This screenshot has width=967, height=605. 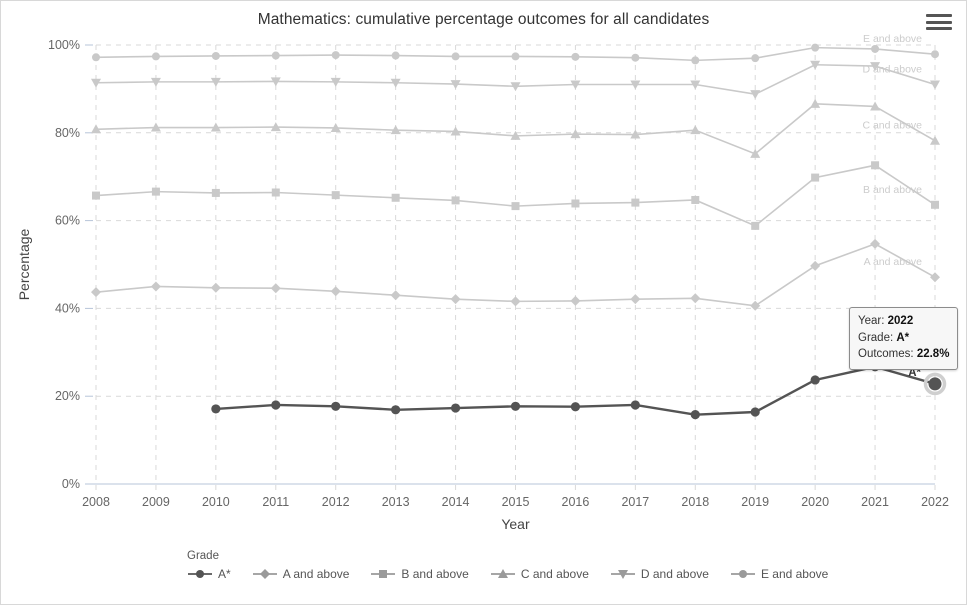 What do you see at coordinates (515, 524) in the screenshot?
I see `x-axis-title: Year` at bounding box center [515, 524].